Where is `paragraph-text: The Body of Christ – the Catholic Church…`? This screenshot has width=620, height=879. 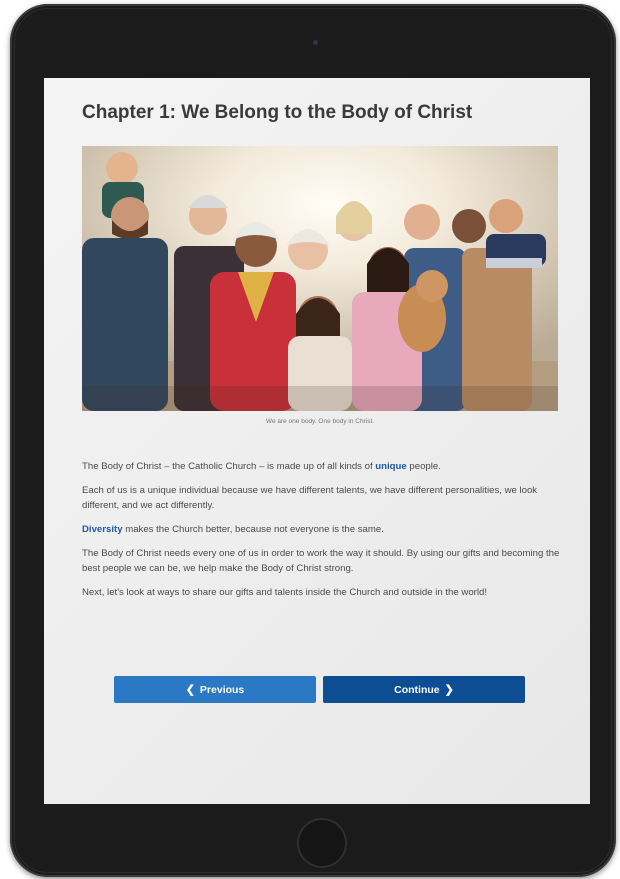
paragraph-text: The Body of Christ – the Catholic Church… is located at coordinates (229, 466).